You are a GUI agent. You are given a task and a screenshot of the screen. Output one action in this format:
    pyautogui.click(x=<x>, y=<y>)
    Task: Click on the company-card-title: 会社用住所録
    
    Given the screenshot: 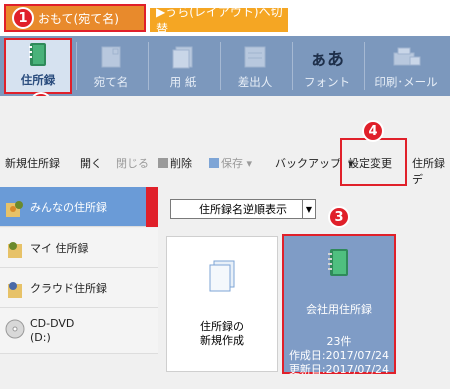 What is the action you would take?
    pyautogui.click(x=339, y=309)
    